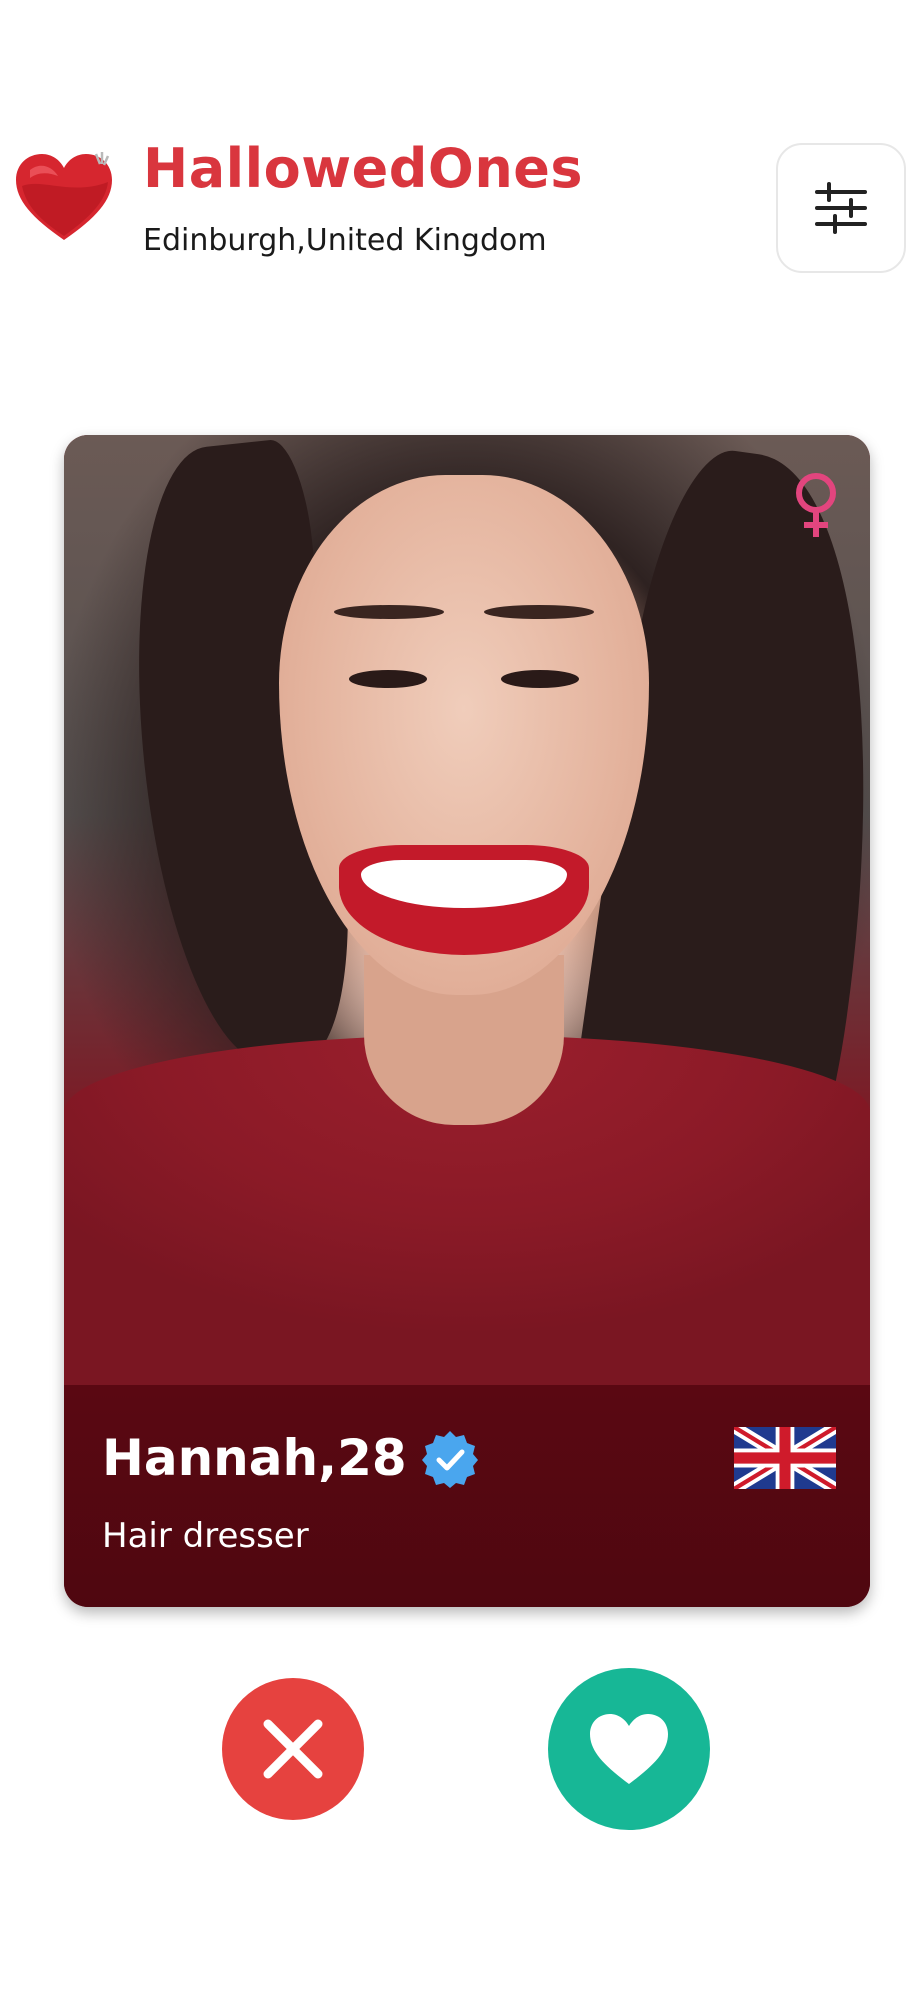 The width and height of the screenshot is (924, 2000). Describe the element at coordinates (345, 240) in the screenshot. I see `location-label: Edinburgh,United Kingdom` at that location.